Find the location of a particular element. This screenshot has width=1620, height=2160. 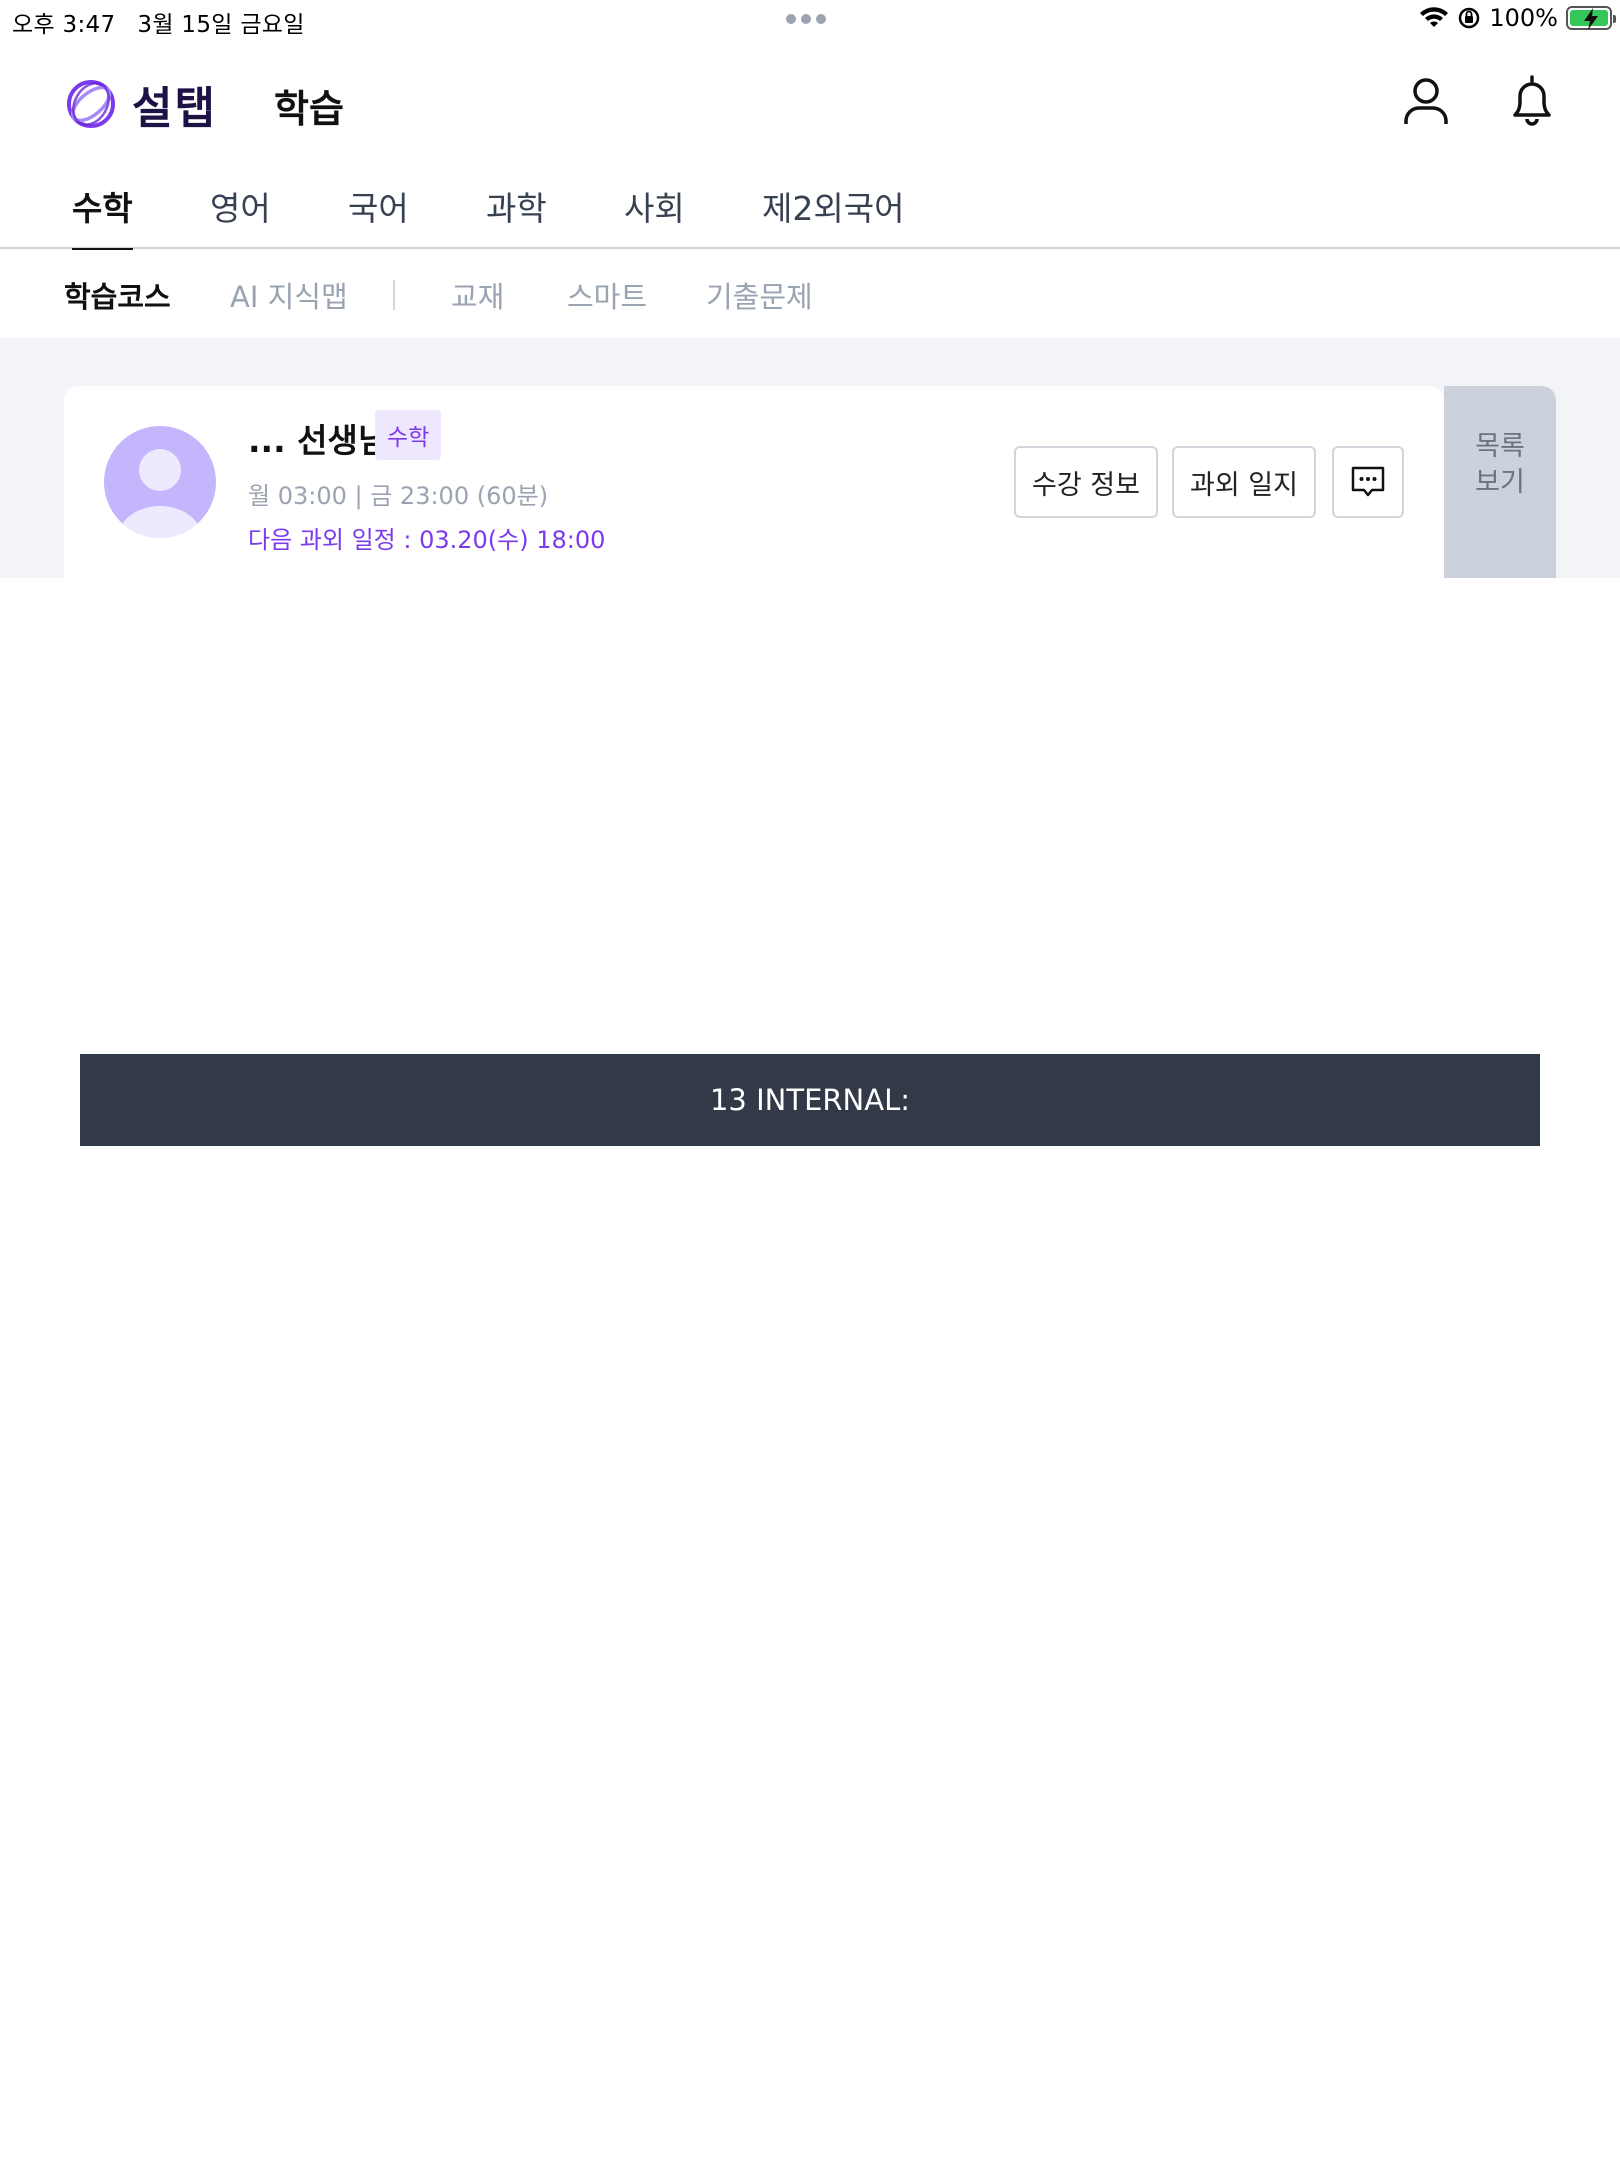

profile-icon is located at coordinates (1426, 100).